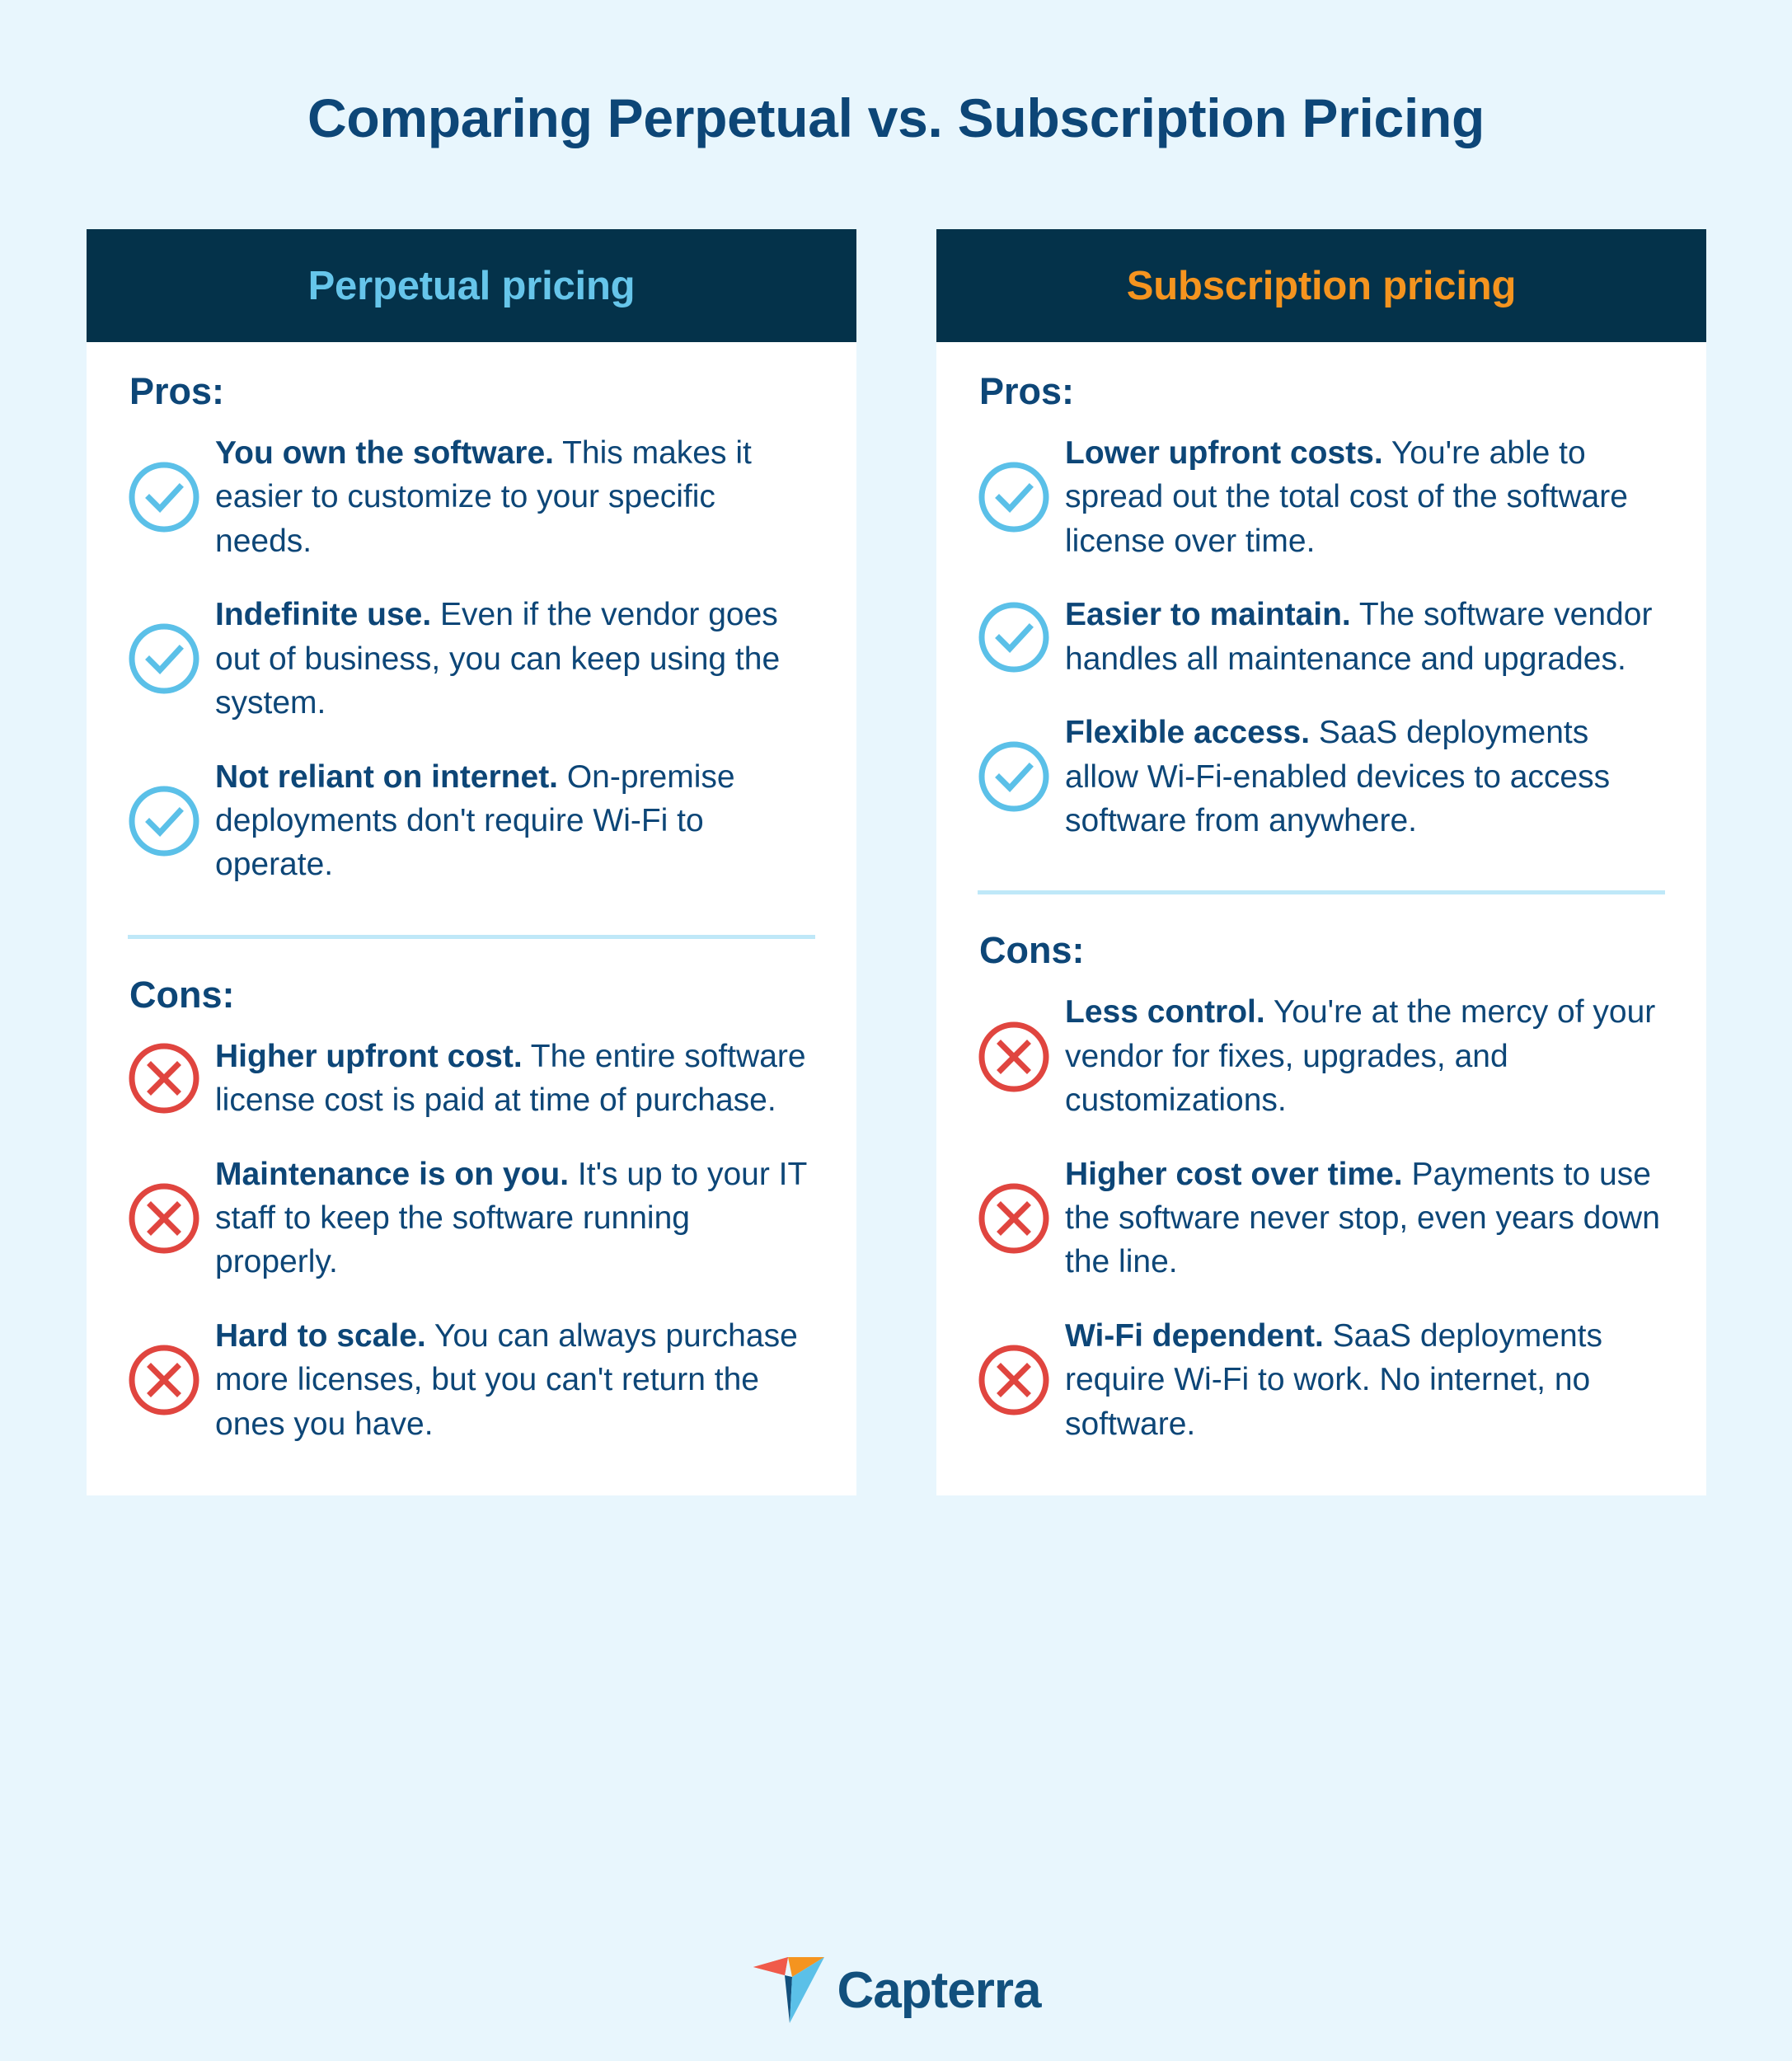 Image resolution: width=1792 pixels, height=2061 pixels. I want to click on perpetual-card-header: Perpetual pricing, so click(471, 285).